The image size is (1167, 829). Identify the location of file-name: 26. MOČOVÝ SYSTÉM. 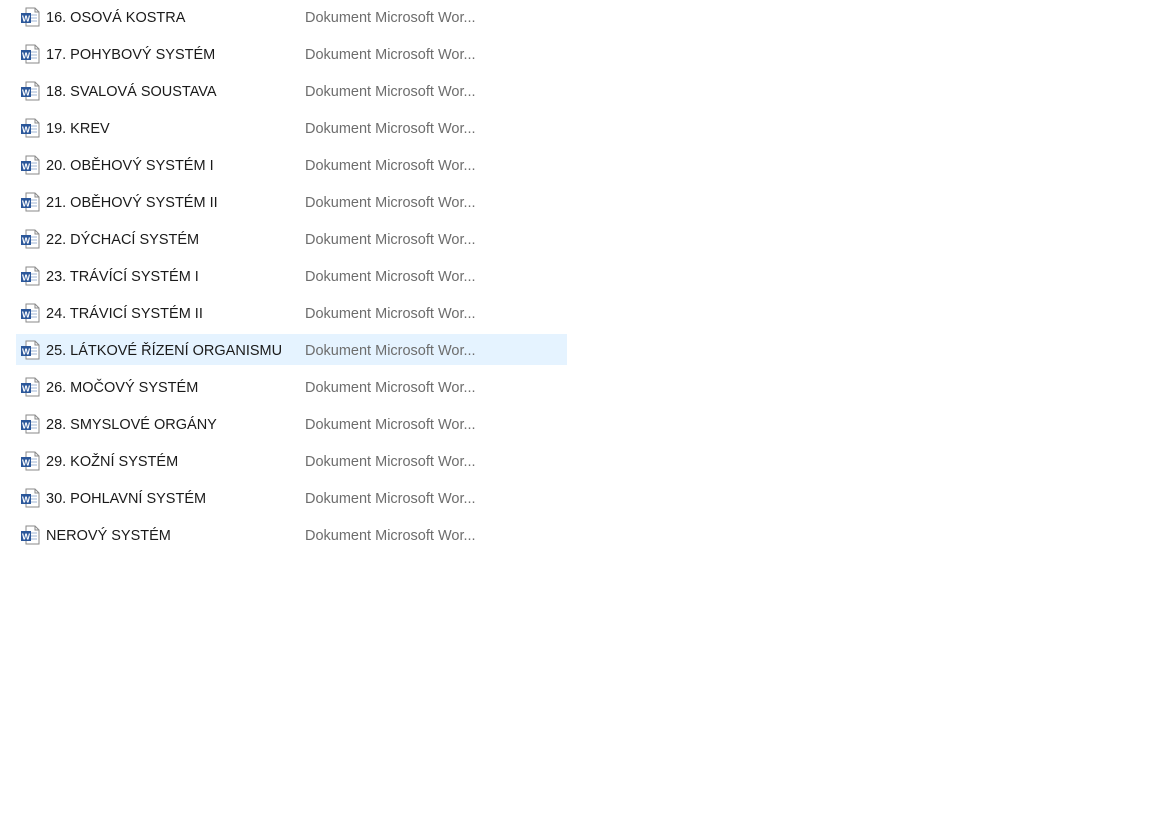
(122, 388).